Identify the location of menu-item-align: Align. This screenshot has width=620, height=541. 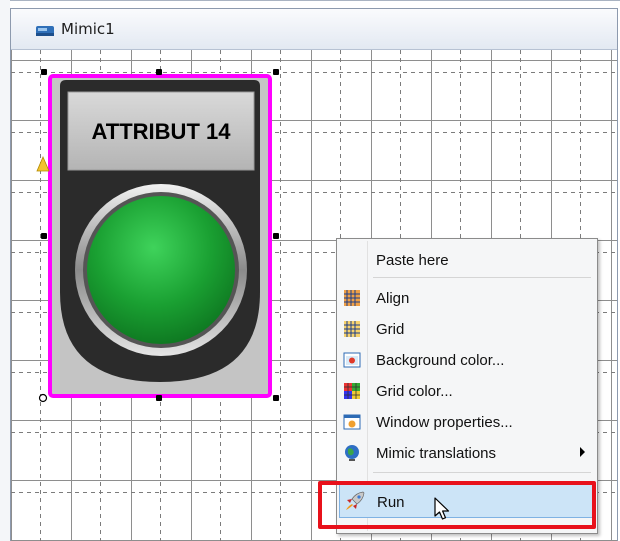
(467, 298).